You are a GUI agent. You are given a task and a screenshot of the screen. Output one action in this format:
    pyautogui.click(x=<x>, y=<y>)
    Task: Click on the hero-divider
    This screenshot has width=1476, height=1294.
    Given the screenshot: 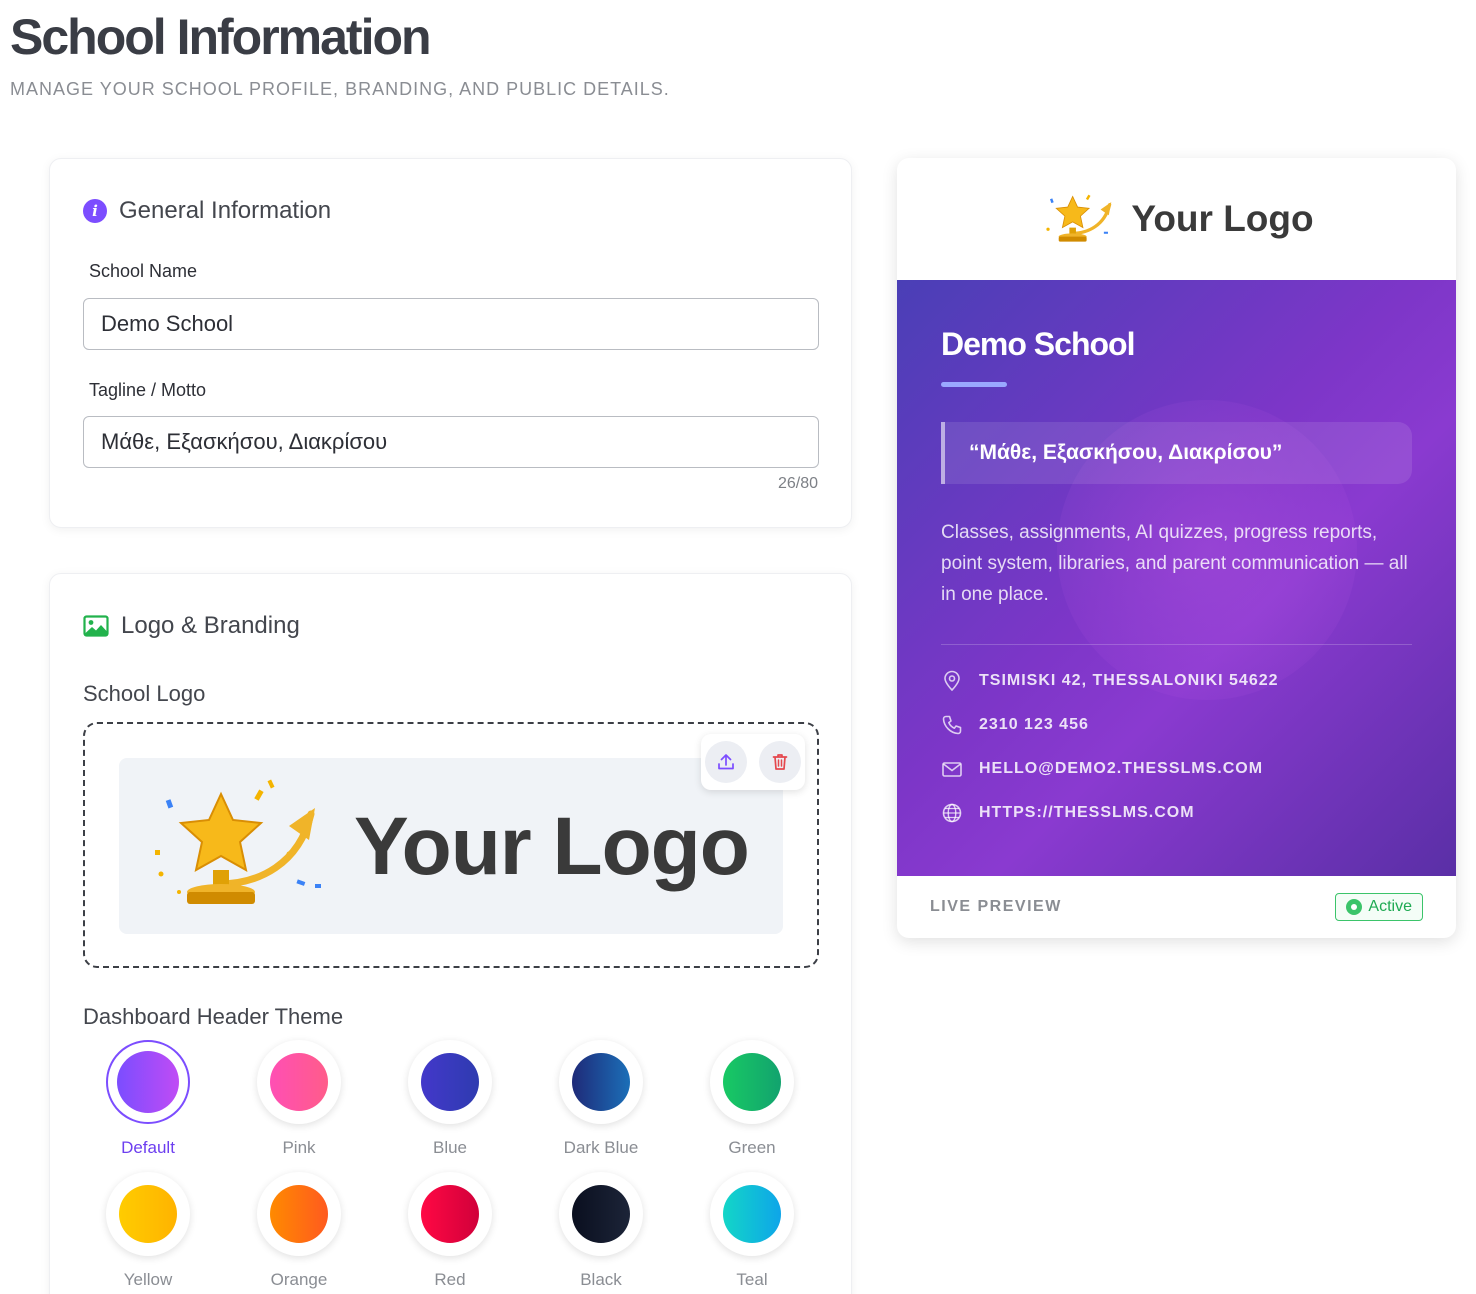 What is the action you would take?
    pyautogui.click(x=1176, y=644)
    